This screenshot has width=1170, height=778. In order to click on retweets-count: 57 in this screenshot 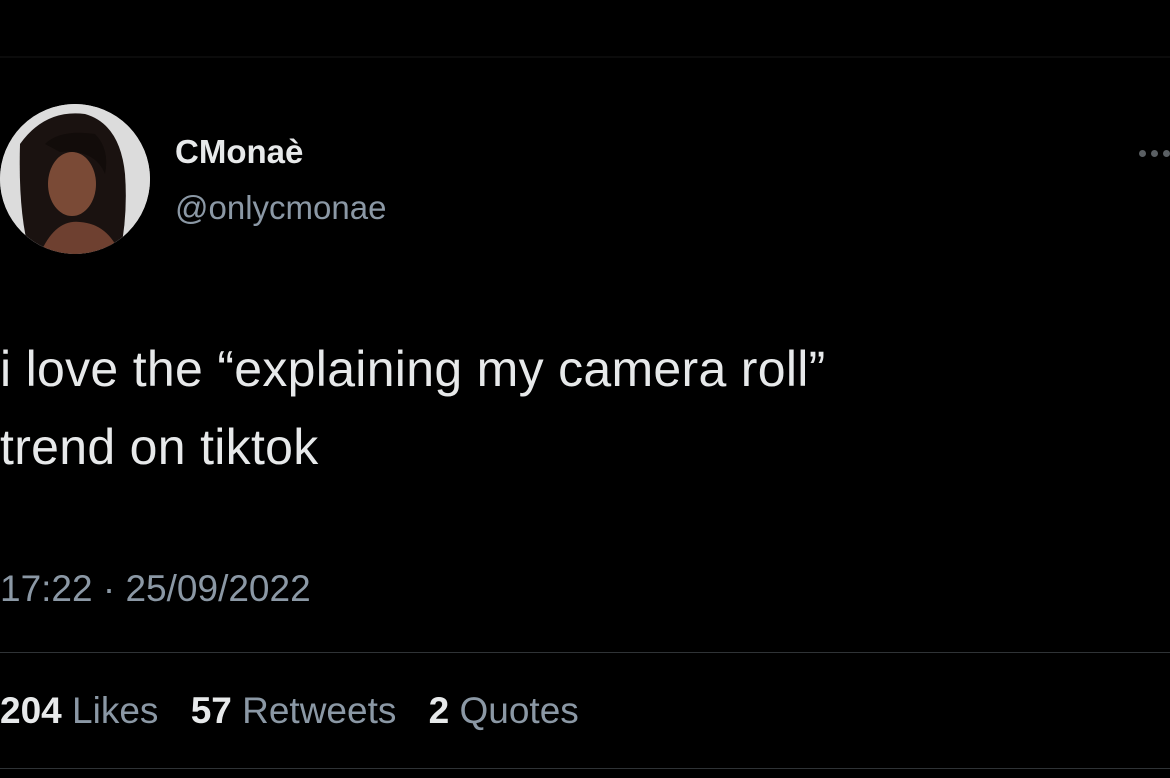, I will do `click(211, 710)`.